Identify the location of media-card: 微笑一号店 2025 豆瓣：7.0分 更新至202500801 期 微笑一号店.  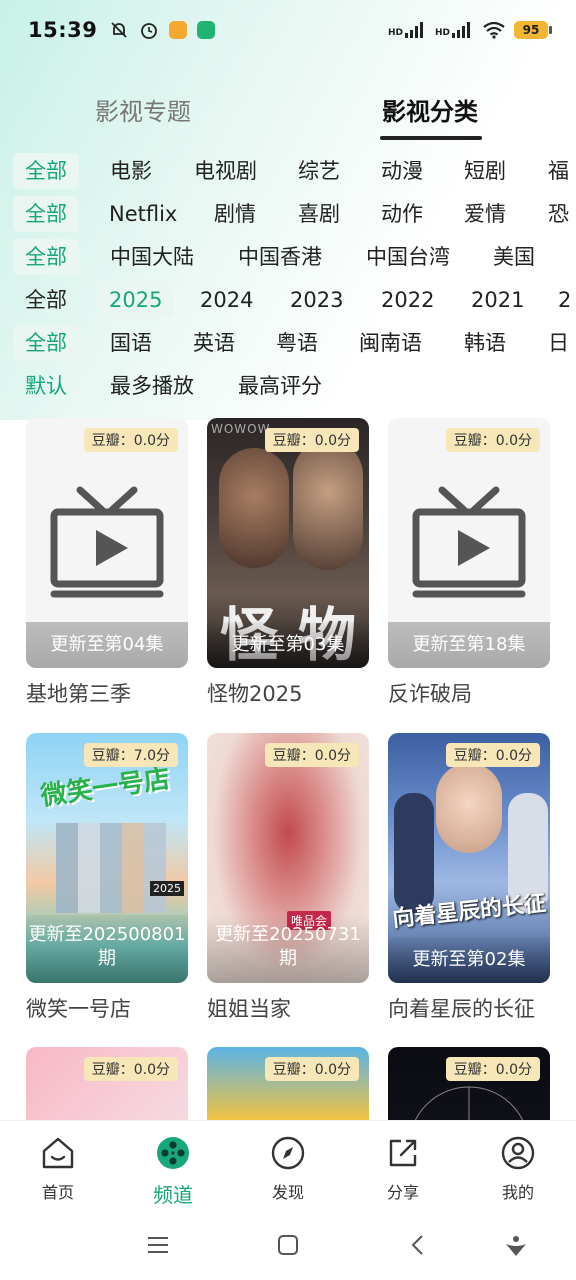
(107, 878).